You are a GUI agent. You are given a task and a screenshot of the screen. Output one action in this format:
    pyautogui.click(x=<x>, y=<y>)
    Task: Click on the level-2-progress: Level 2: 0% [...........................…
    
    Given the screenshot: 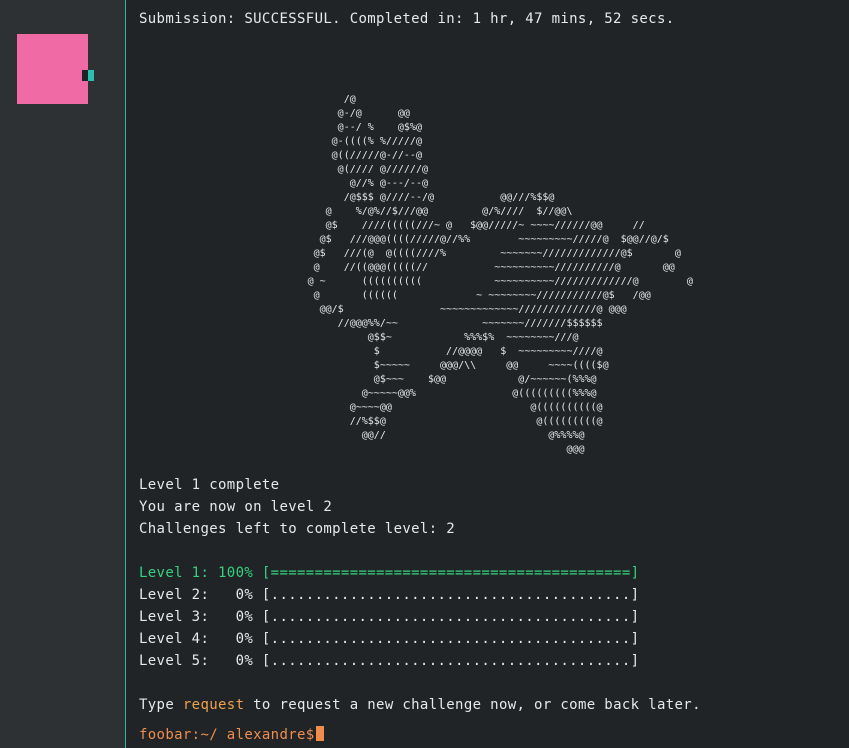 What is the action you would take?
    pyautogui.click(x=389, y=595)
    